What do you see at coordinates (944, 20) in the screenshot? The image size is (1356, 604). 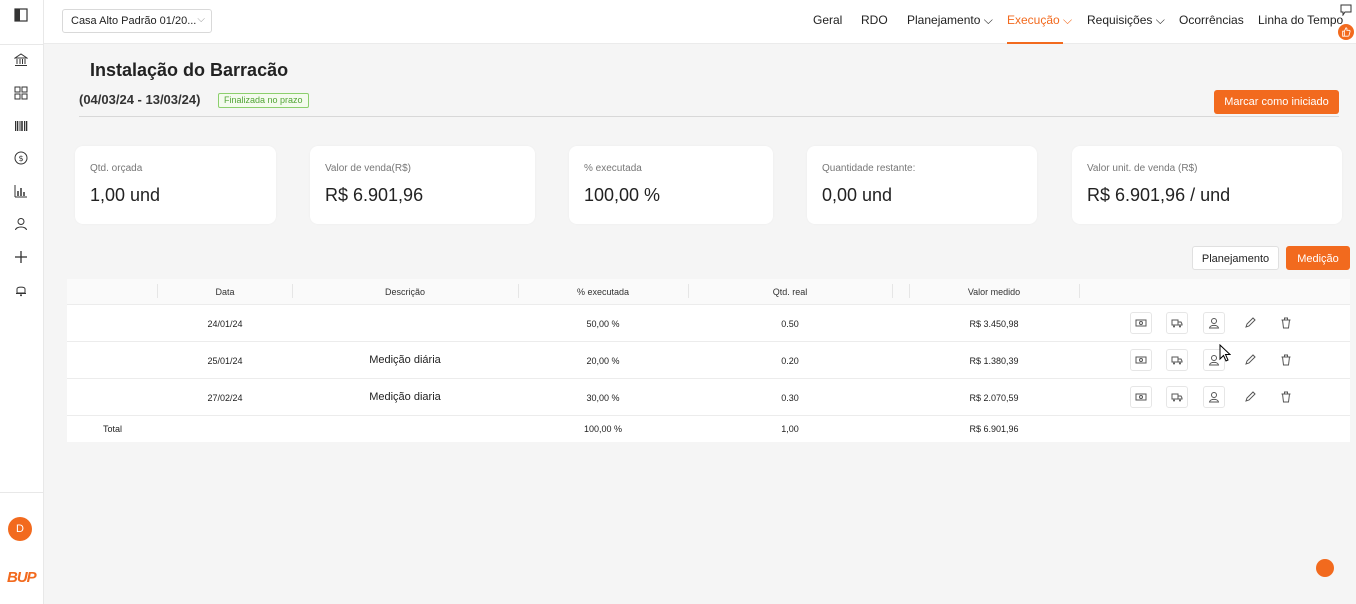 I see `nav-planejamento-label: Planejamento` at bounding box center [944, 20].